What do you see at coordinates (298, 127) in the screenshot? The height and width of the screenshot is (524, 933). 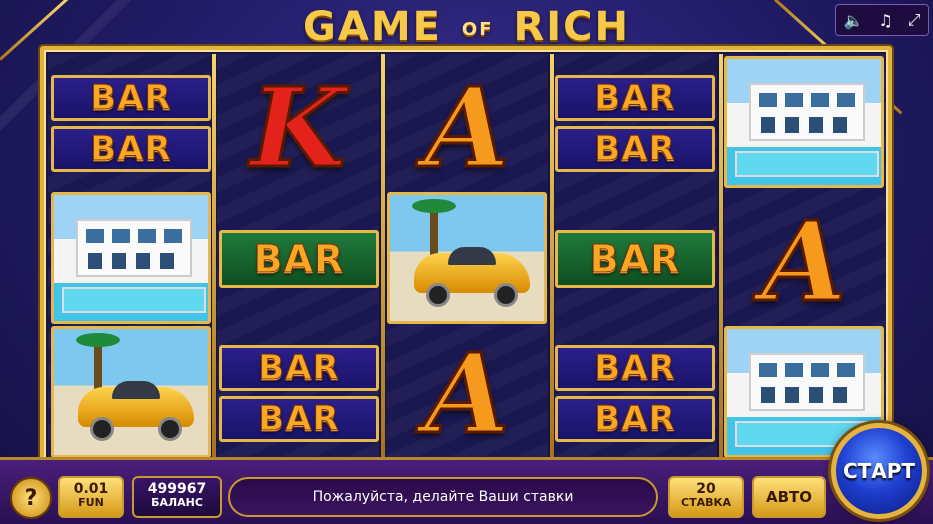 I see `symbol-k: K` at bounding box center [298, 127].